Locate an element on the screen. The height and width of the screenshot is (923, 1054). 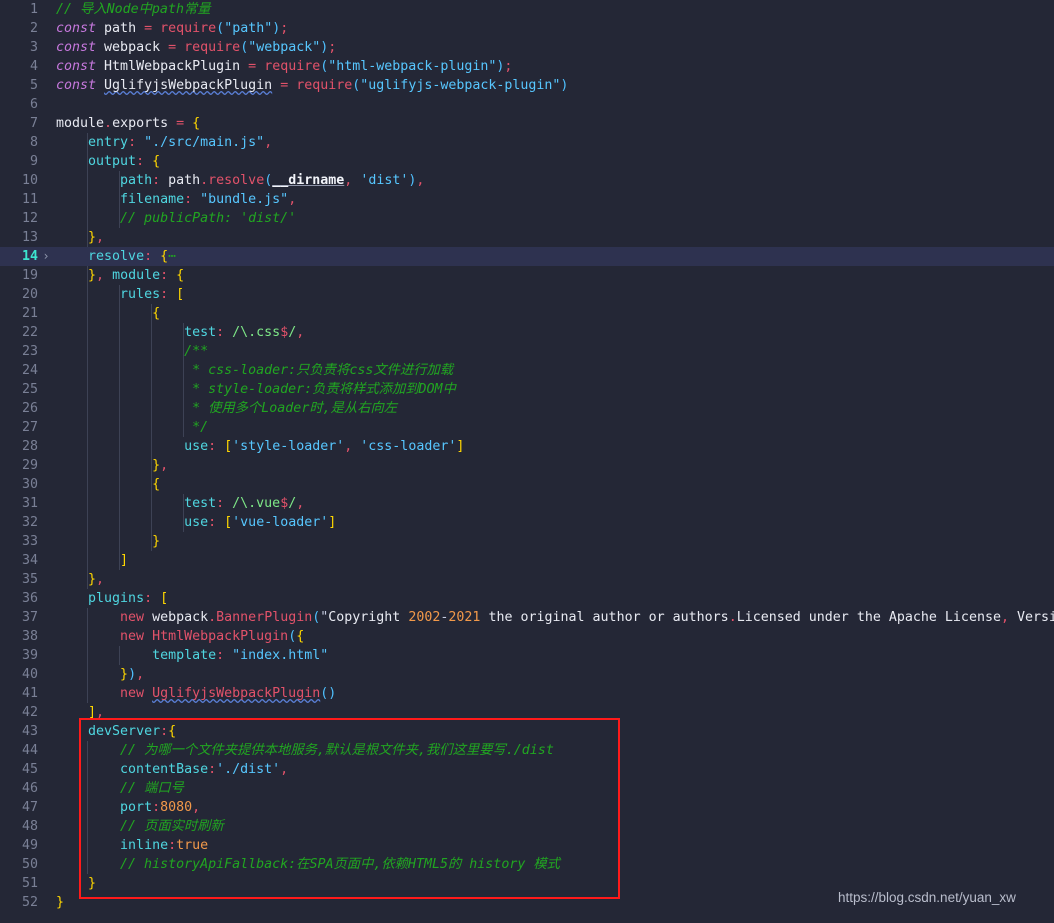
line-number: 5 is located at coordinates (19, 85).